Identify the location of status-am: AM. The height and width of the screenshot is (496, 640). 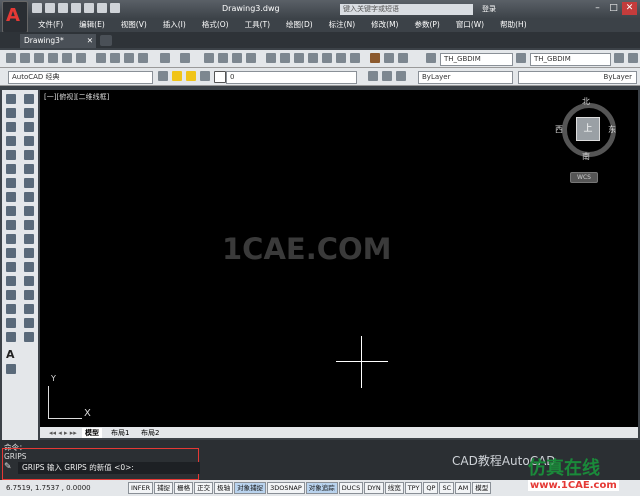
(463, 488).